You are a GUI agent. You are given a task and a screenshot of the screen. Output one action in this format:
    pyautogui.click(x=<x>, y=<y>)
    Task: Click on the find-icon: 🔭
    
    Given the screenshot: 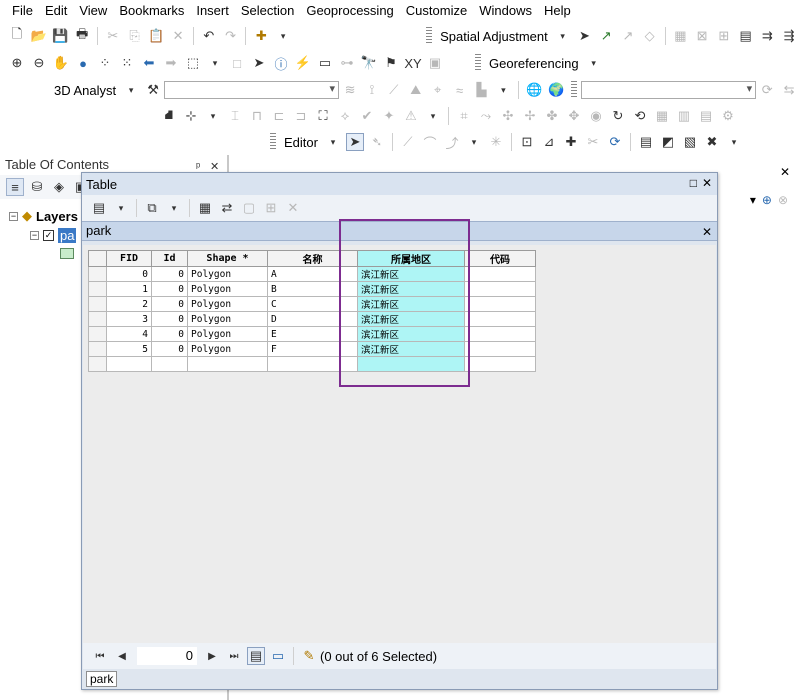 What is the action you would take?
    pyautogui.click(x=369, y=63)
    